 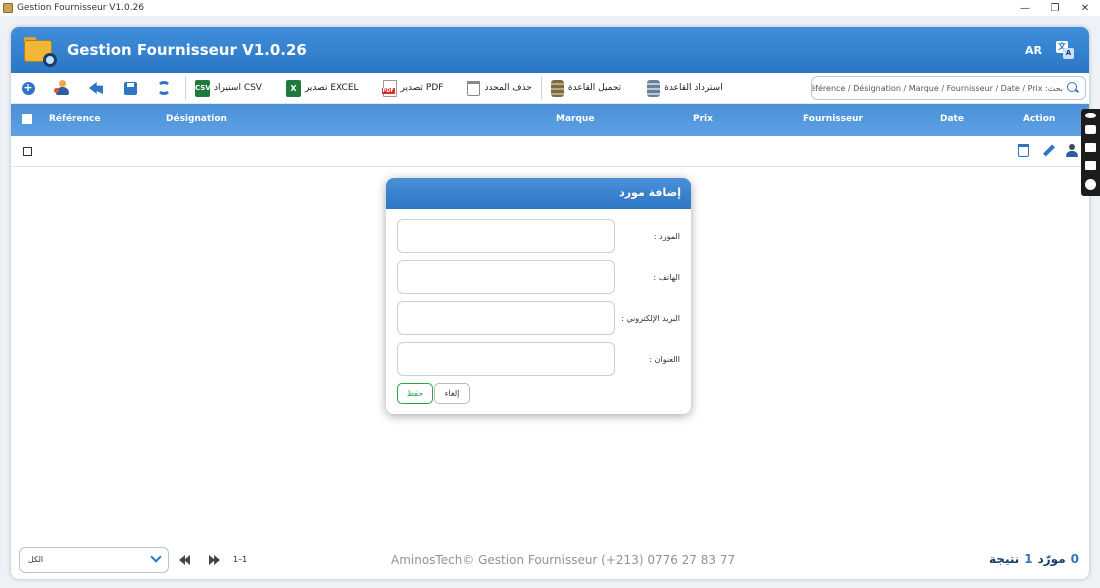 What do you see at coordinates (506, 318) in the screenshot?
I see `email-input` at bounding box center [506, 318].